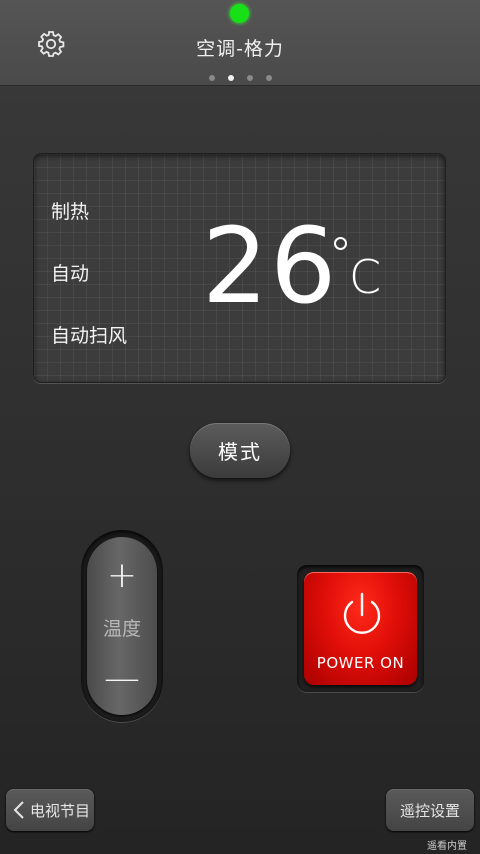 The width and height of the screenshot is (480, 854). Describe the element at coordinates (122, 678) in the screenshot. I see `temperature-down-button: —` at that location.